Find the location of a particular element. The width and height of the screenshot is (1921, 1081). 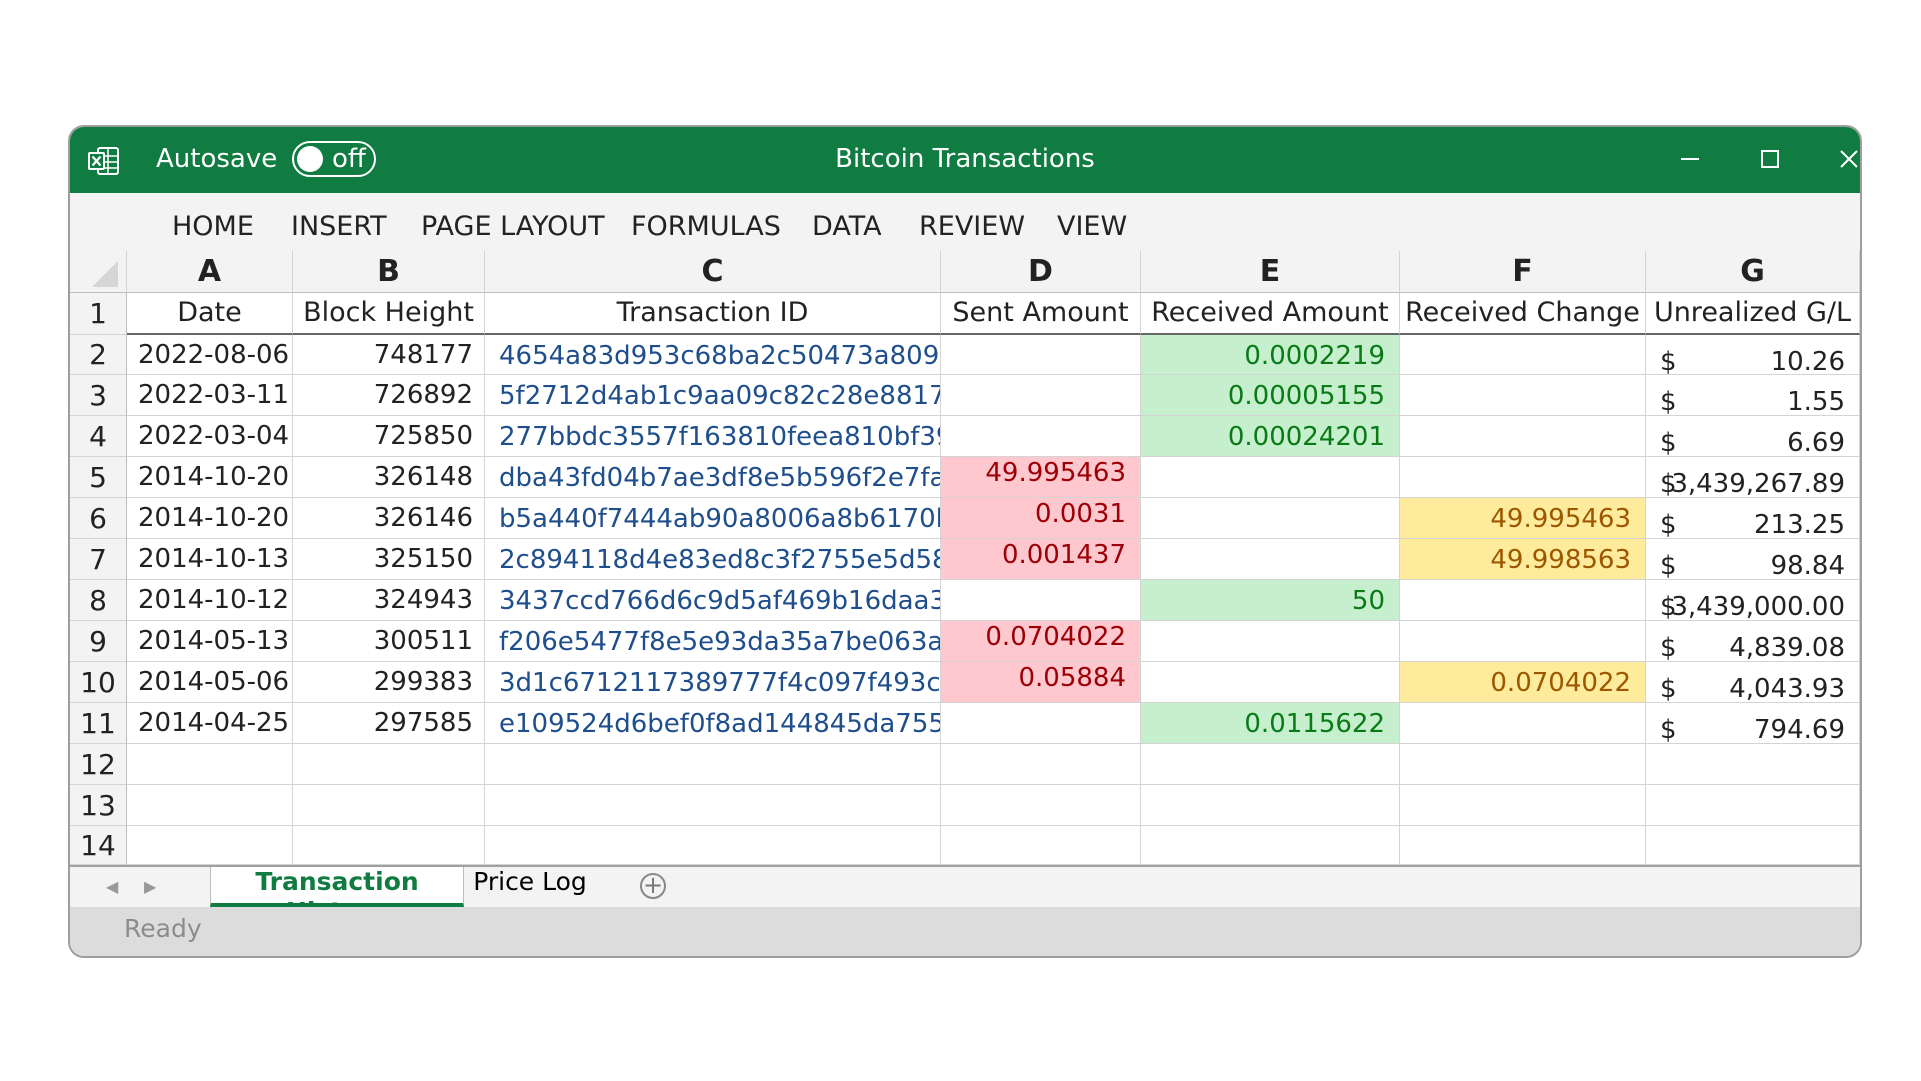

block-height-cell: 326146 is located at coordinates (389, 518).